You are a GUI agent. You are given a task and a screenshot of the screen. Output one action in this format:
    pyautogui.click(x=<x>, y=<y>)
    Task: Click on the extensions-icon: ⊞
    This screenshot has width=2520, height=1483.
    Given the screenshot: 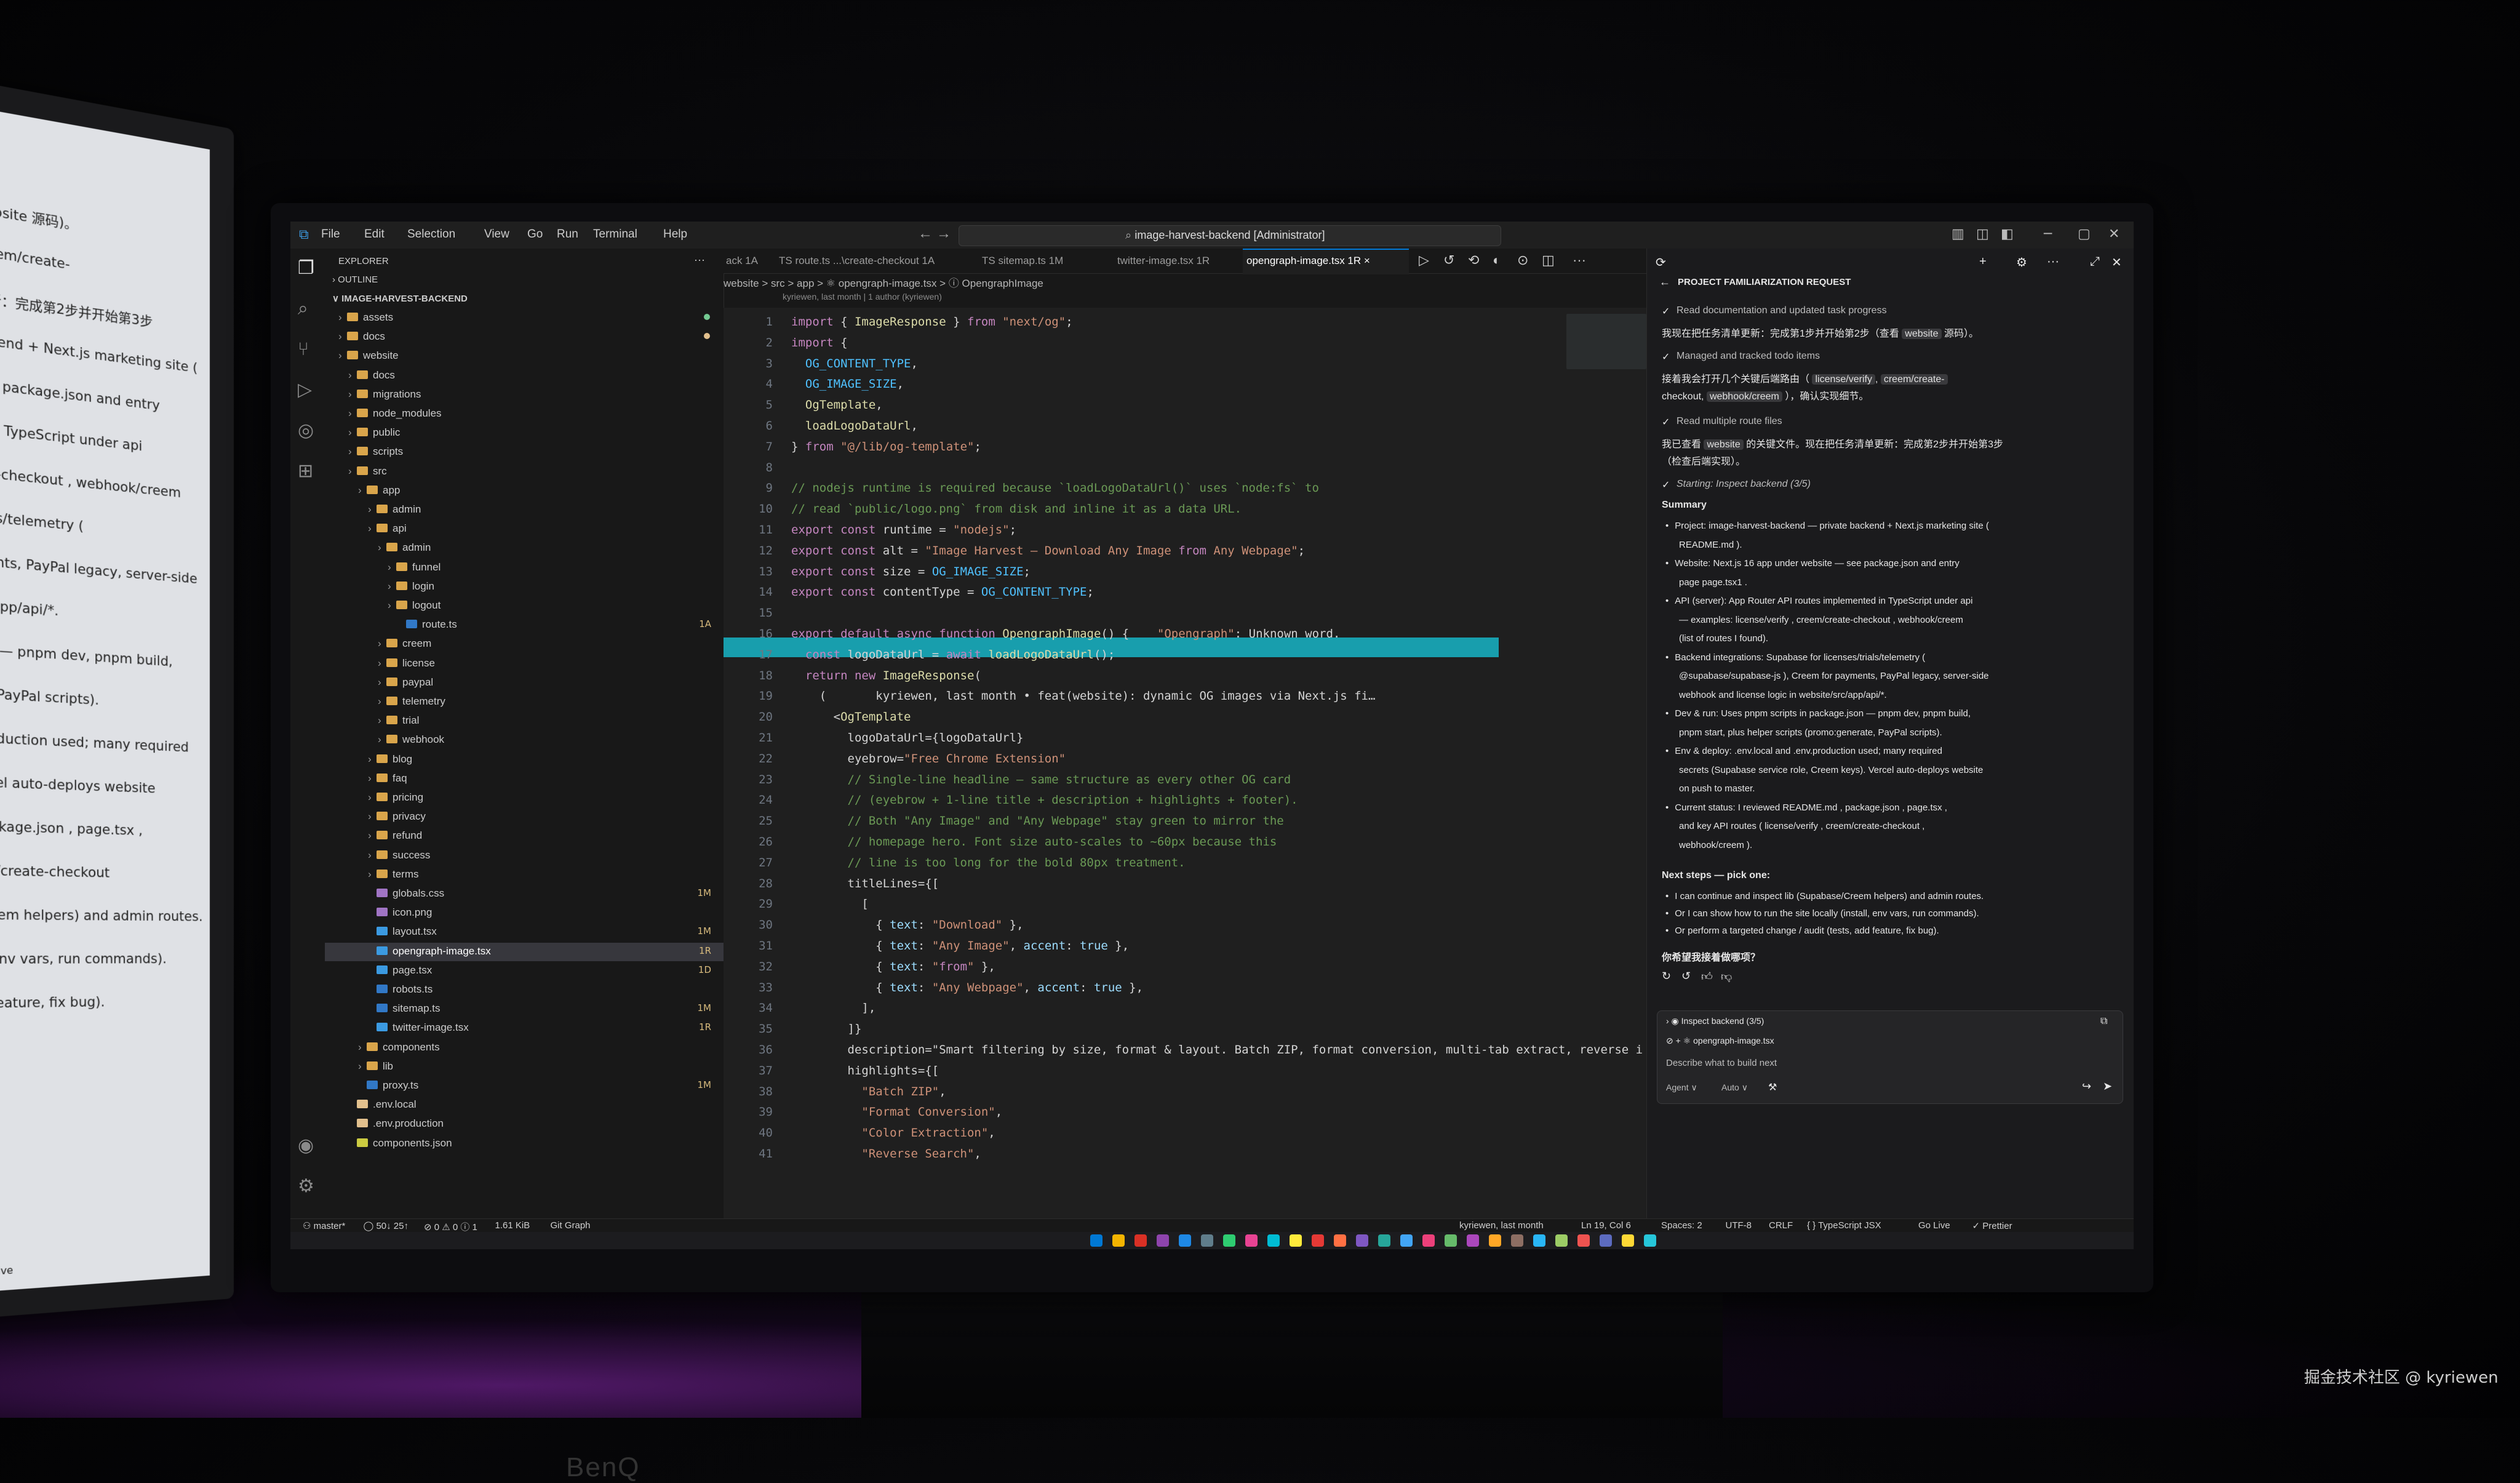 What is the action you would take?
    pyautogui.click(x=305, y=471)
    